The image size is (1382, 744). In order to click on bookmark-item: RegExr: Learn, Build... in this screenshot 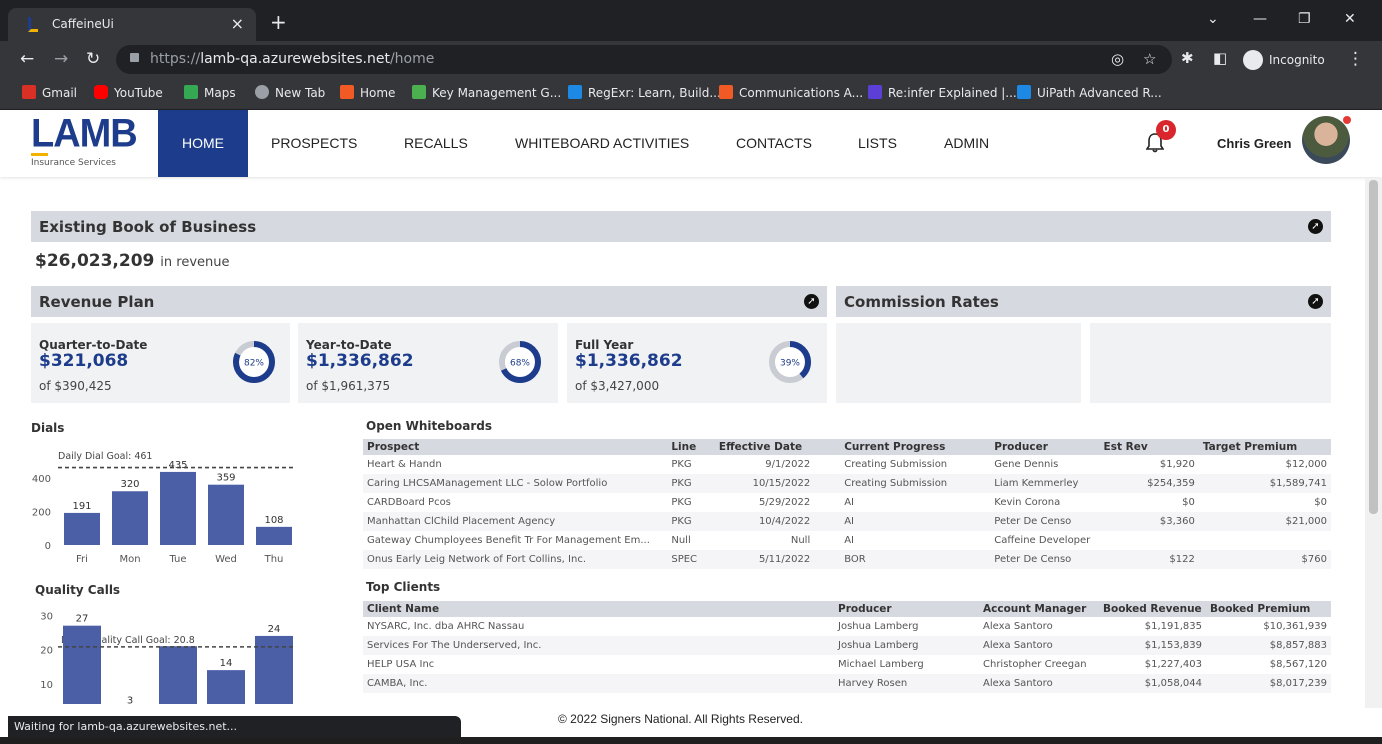, I will do `click(644, 92)`.